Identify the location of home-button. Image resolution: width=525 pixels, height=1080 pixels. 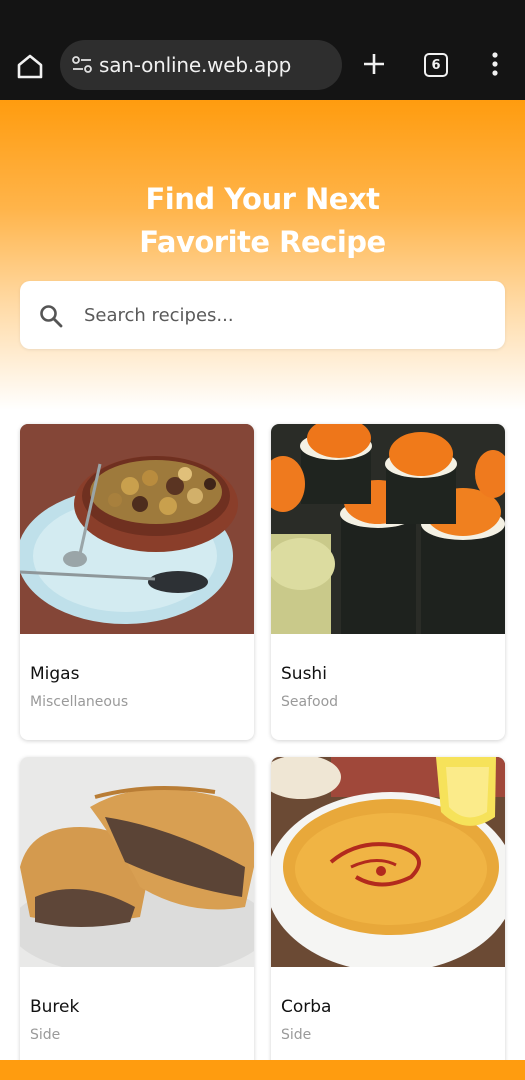
(30, 66).